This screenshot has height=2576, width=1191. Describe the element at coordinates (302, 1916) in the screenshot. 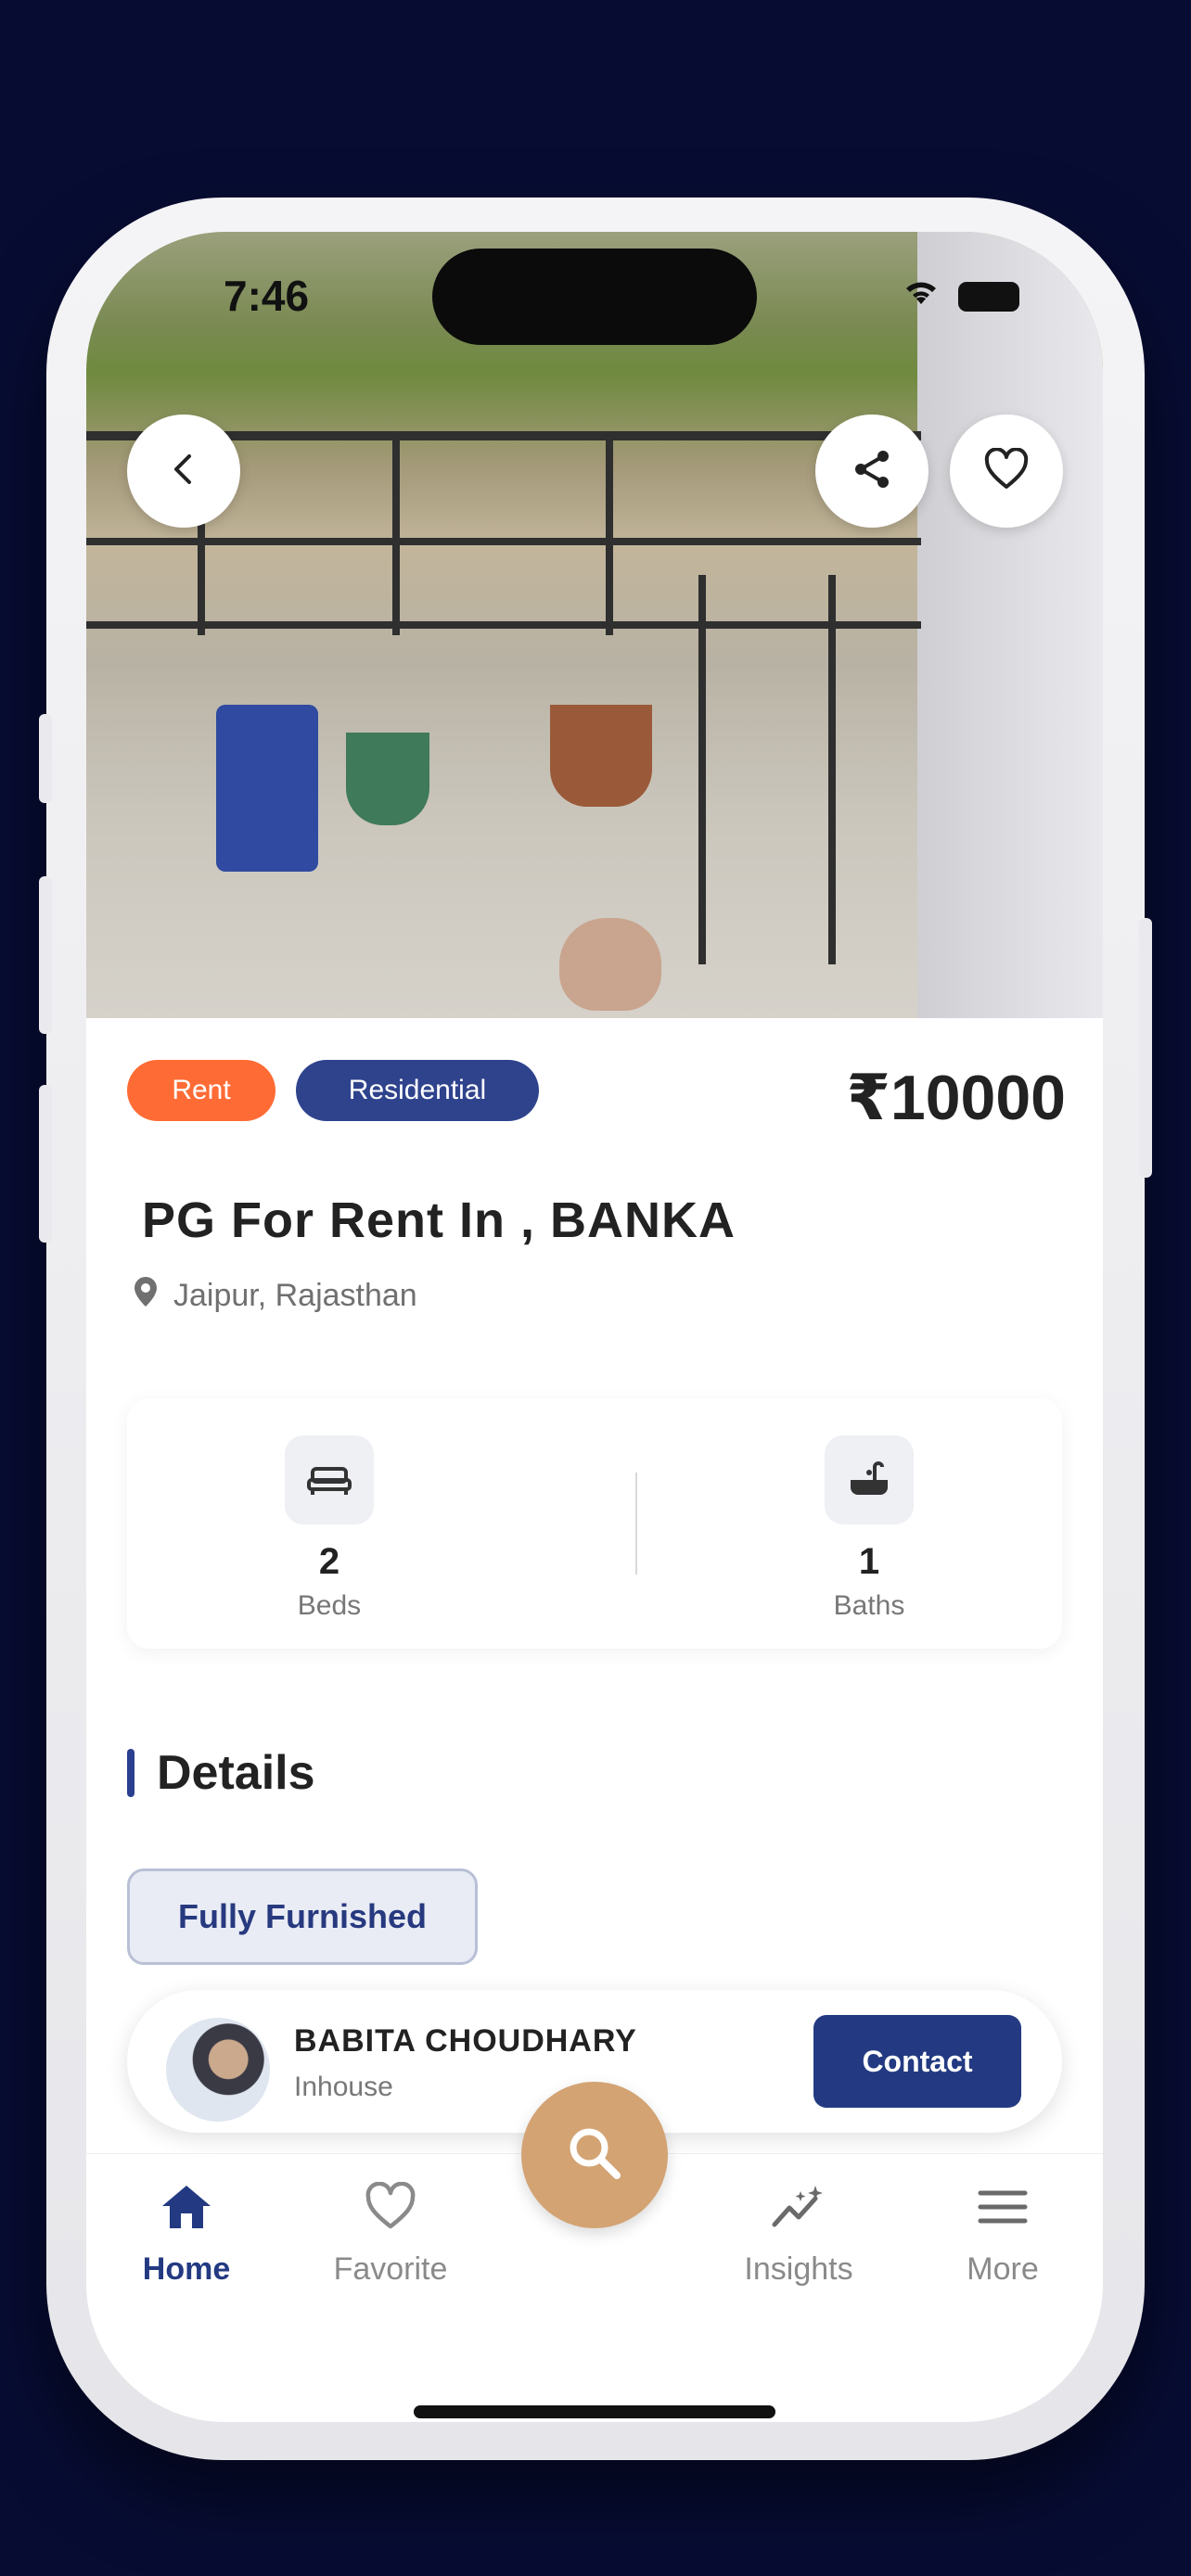

I see `feature-chip: Fully Furnished` at that location.